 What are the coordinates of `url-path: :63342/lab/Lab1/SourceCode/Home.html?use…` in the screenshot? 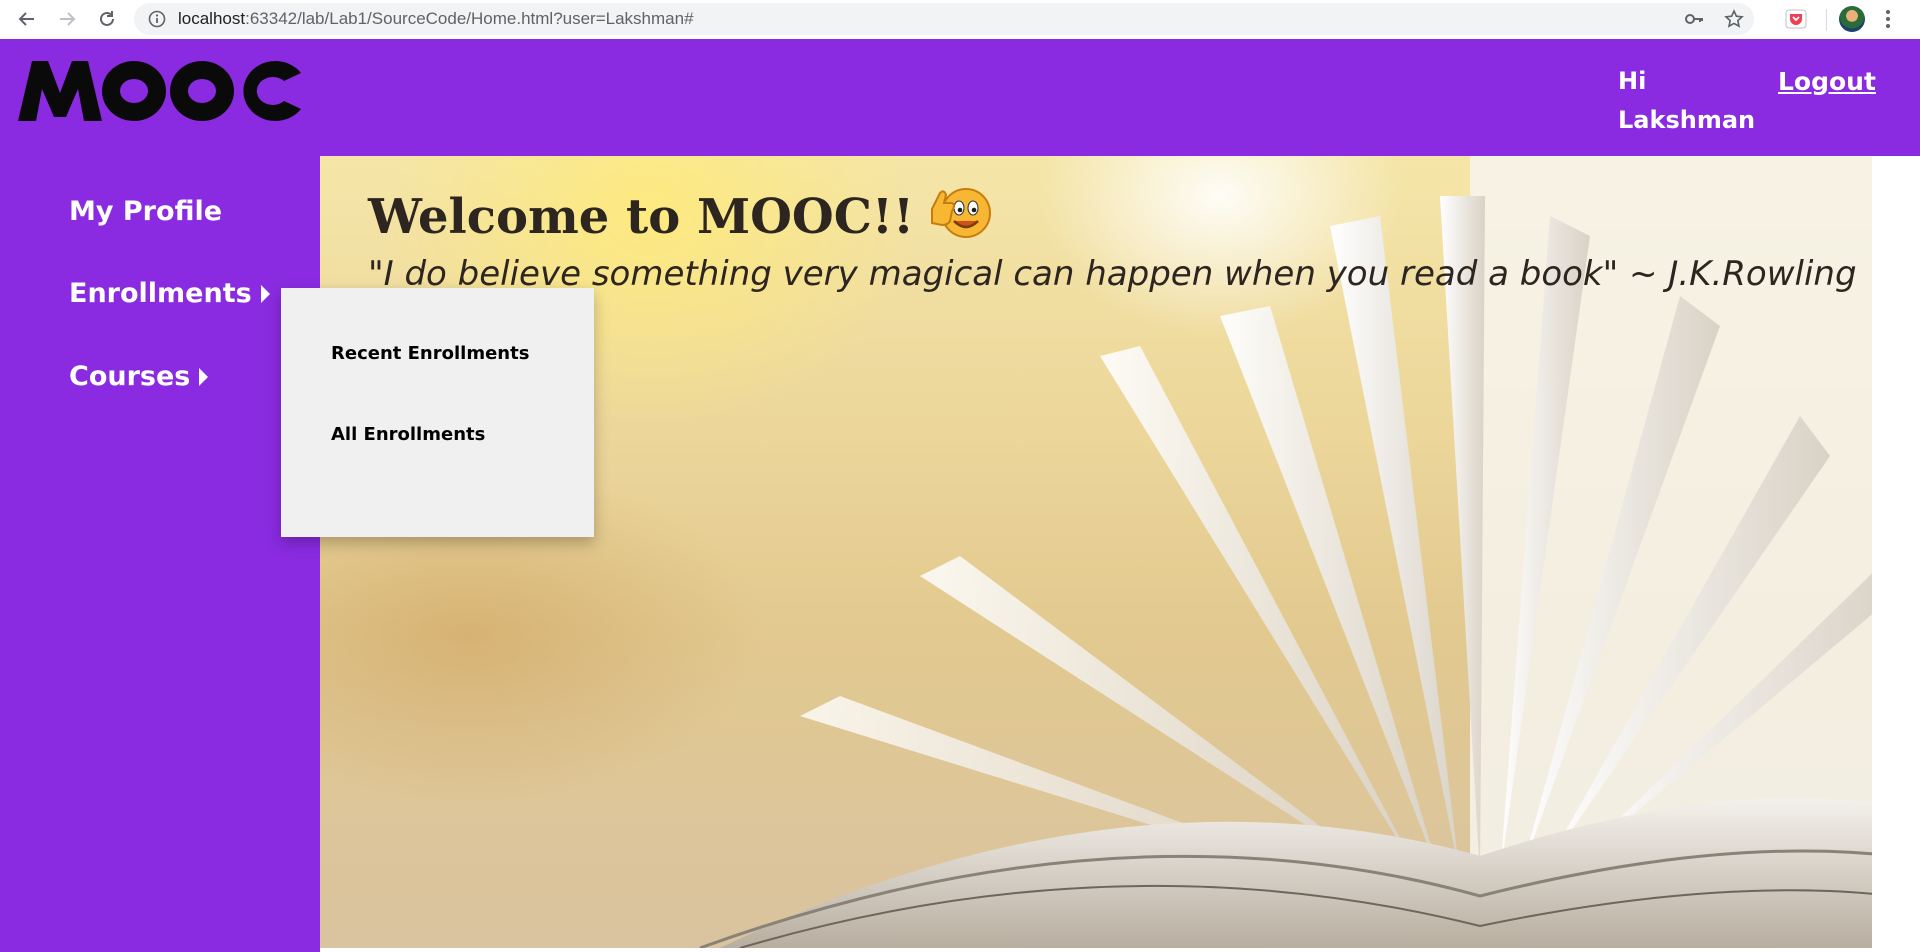 It's located at (469, 18).